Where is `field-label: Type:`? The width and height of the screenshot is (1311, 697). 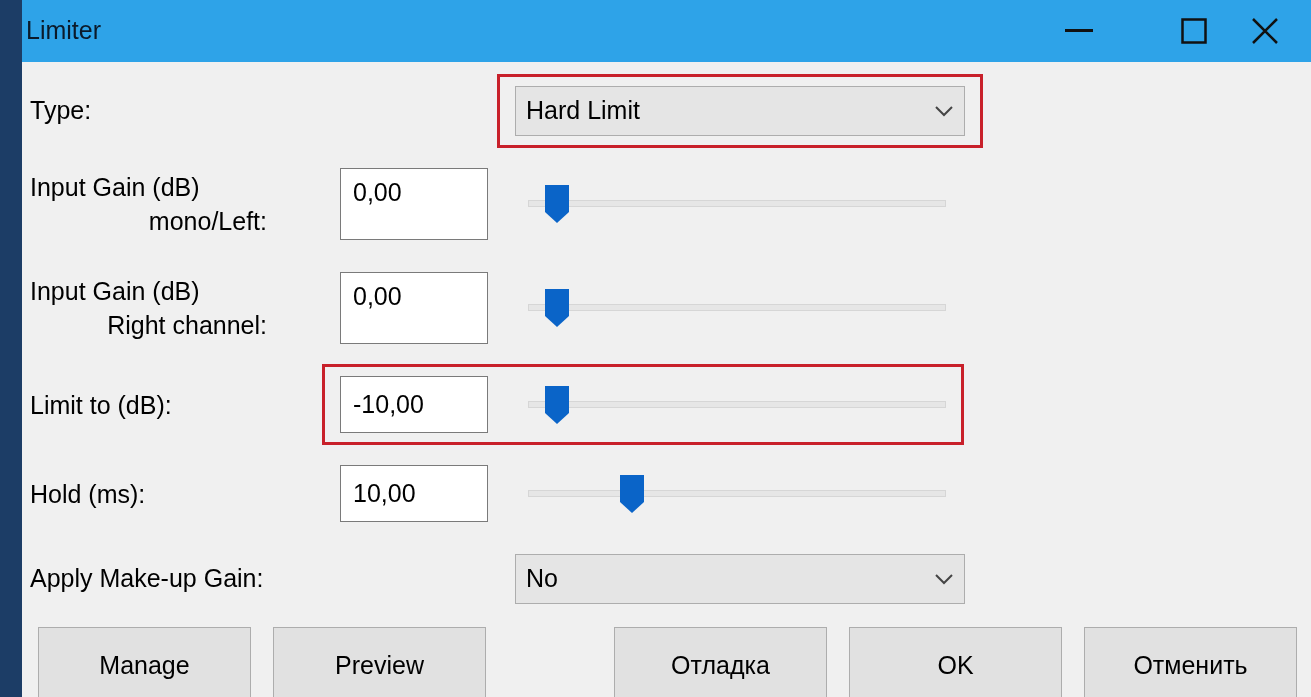 field-label: Type: is located at coordinates (61, 110).